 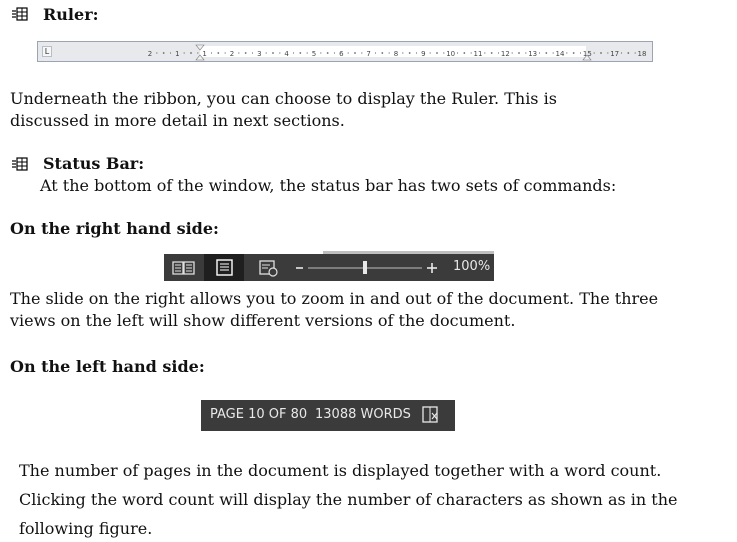 I want to click on ruler-number: 14, so click(x=560, y=54).